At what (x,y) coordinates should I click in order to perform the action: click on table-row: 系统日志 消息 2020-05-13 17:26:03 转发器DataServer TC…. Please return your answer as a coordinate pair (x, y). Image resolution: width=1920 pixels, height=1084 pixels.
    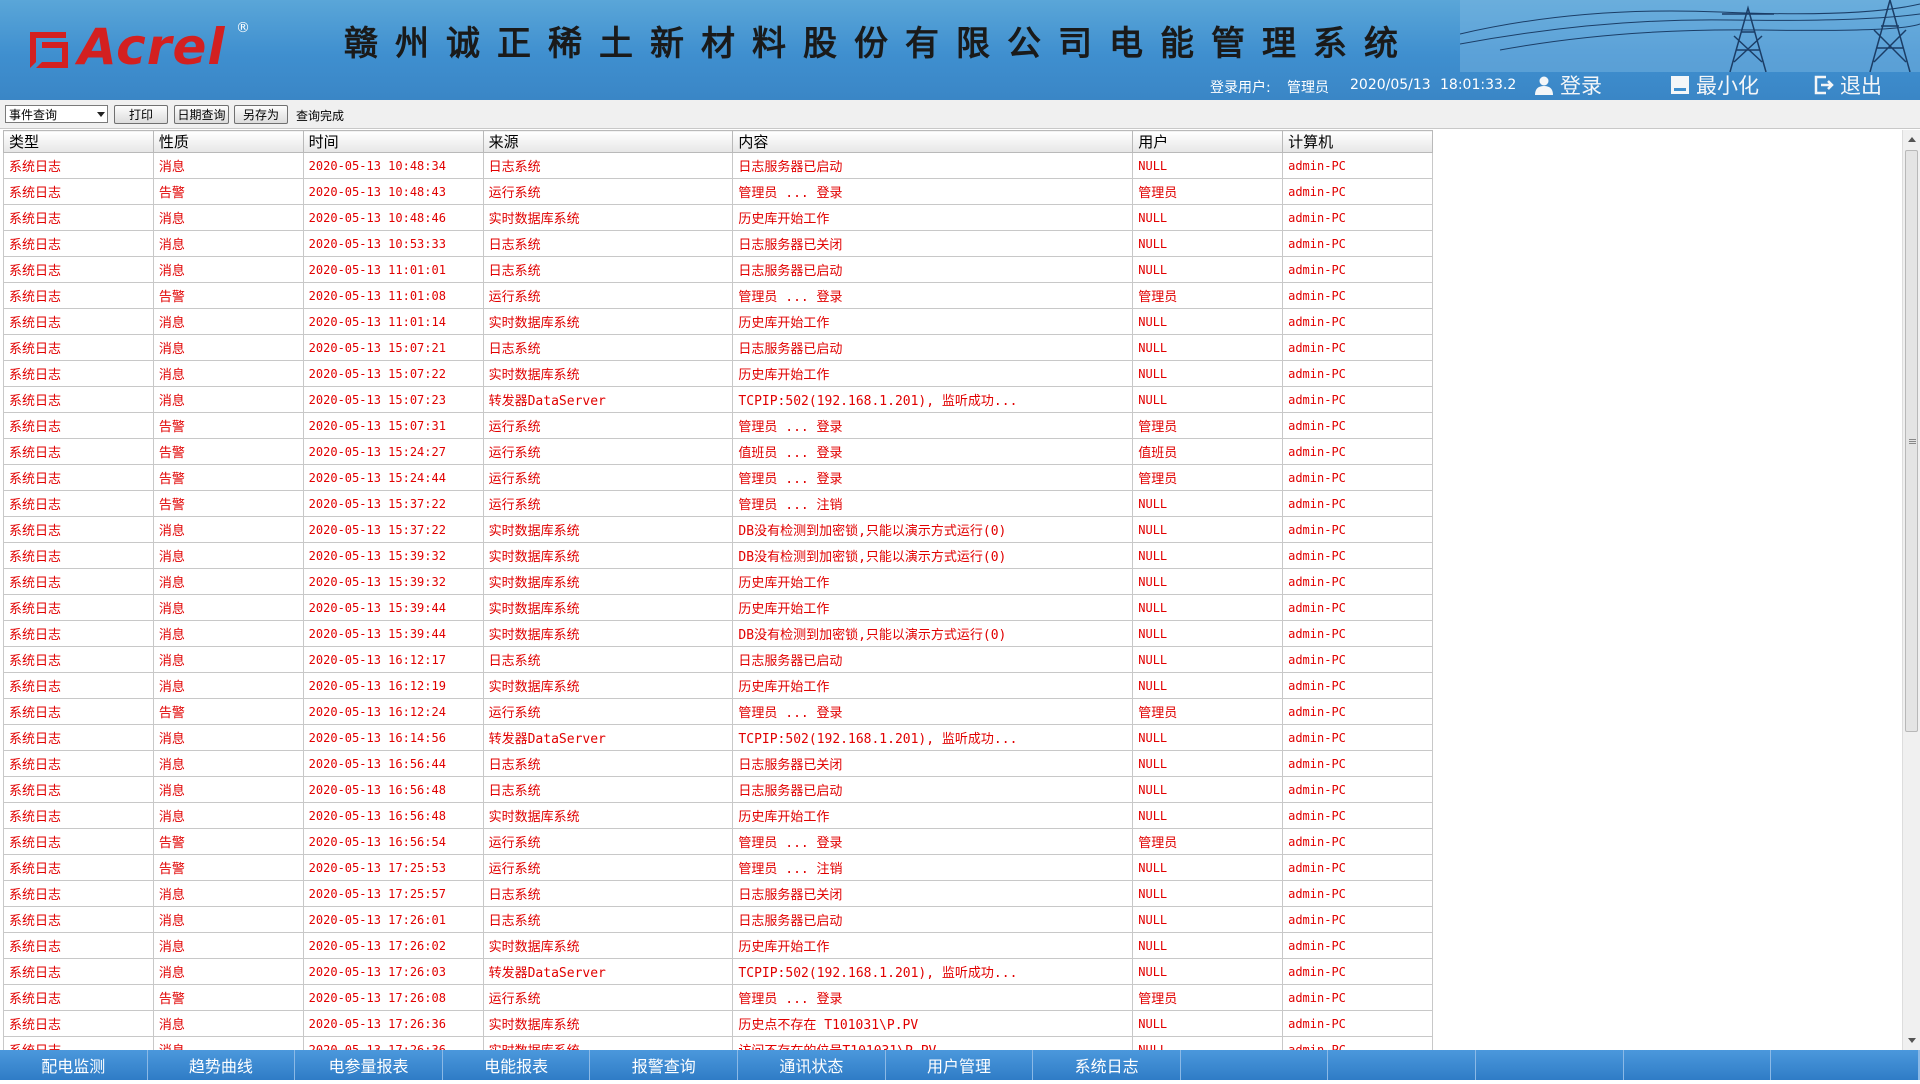
    Looking at the image, I should click on (718, 971).